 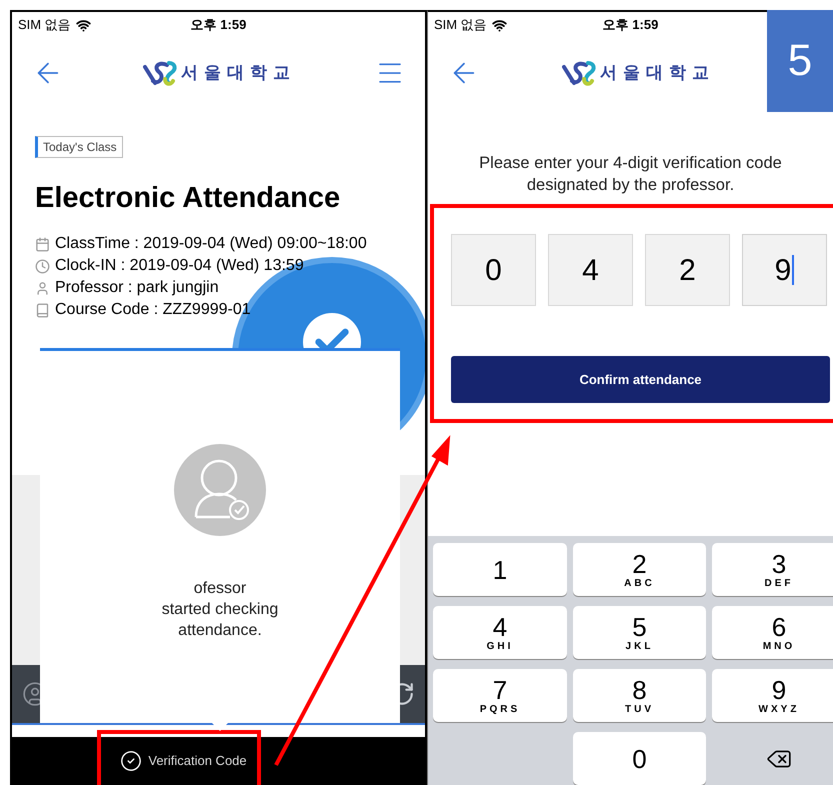 I want to click on page-title: Electronic Attendance, so click(x=188, y=198).